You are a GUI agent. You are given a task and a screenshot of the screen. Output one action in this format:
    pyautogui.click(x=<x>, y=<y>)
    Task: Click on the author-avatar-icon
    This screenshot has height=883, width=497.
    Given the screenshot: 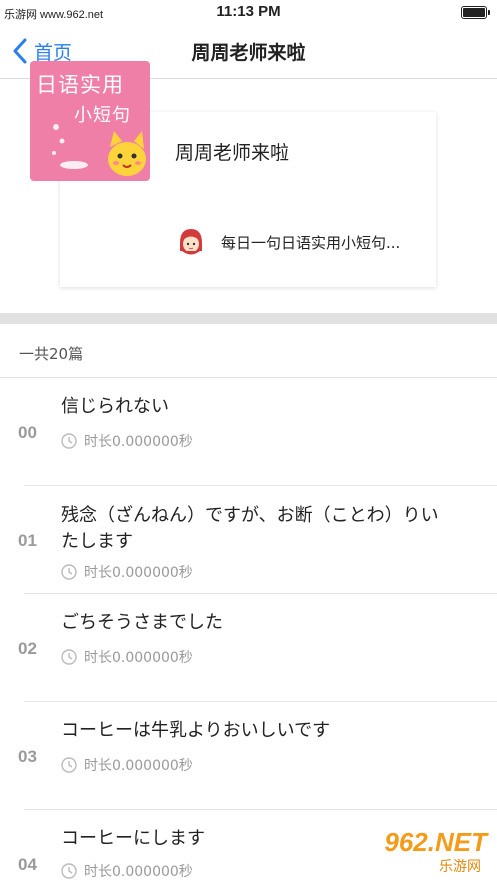 What is the action you would take?
    pyautogui.click(x=191, y=242)
    